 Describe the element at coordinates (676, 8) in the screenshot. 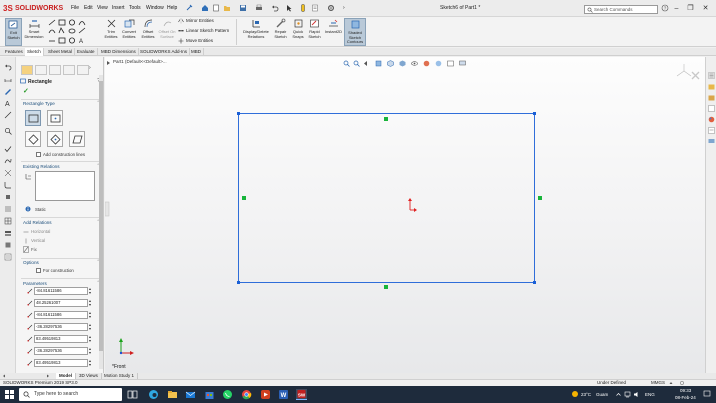

I see `minimize-icon: –` at that location.